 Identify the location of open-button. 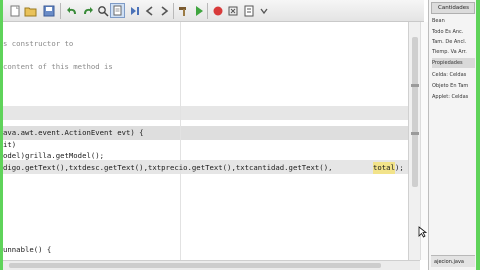
(30, 10).